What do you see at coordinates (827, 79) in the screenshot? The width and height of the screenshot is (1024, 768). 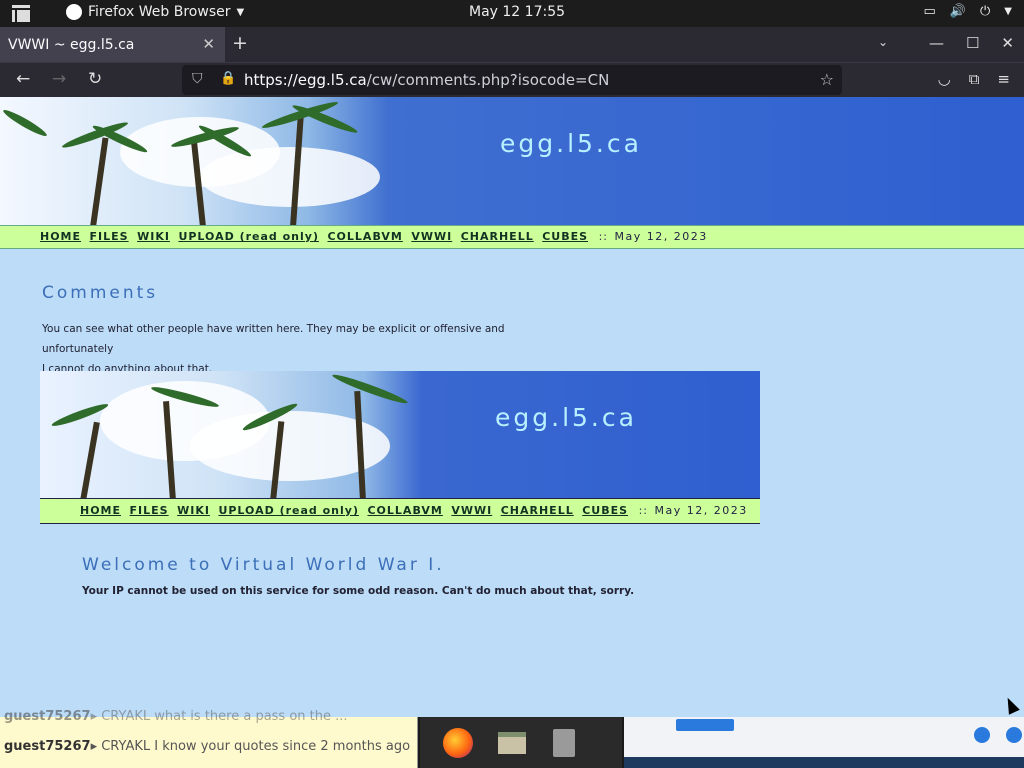 I see `bookmark-star-icon: ☆` at bounding box center [827, 79].